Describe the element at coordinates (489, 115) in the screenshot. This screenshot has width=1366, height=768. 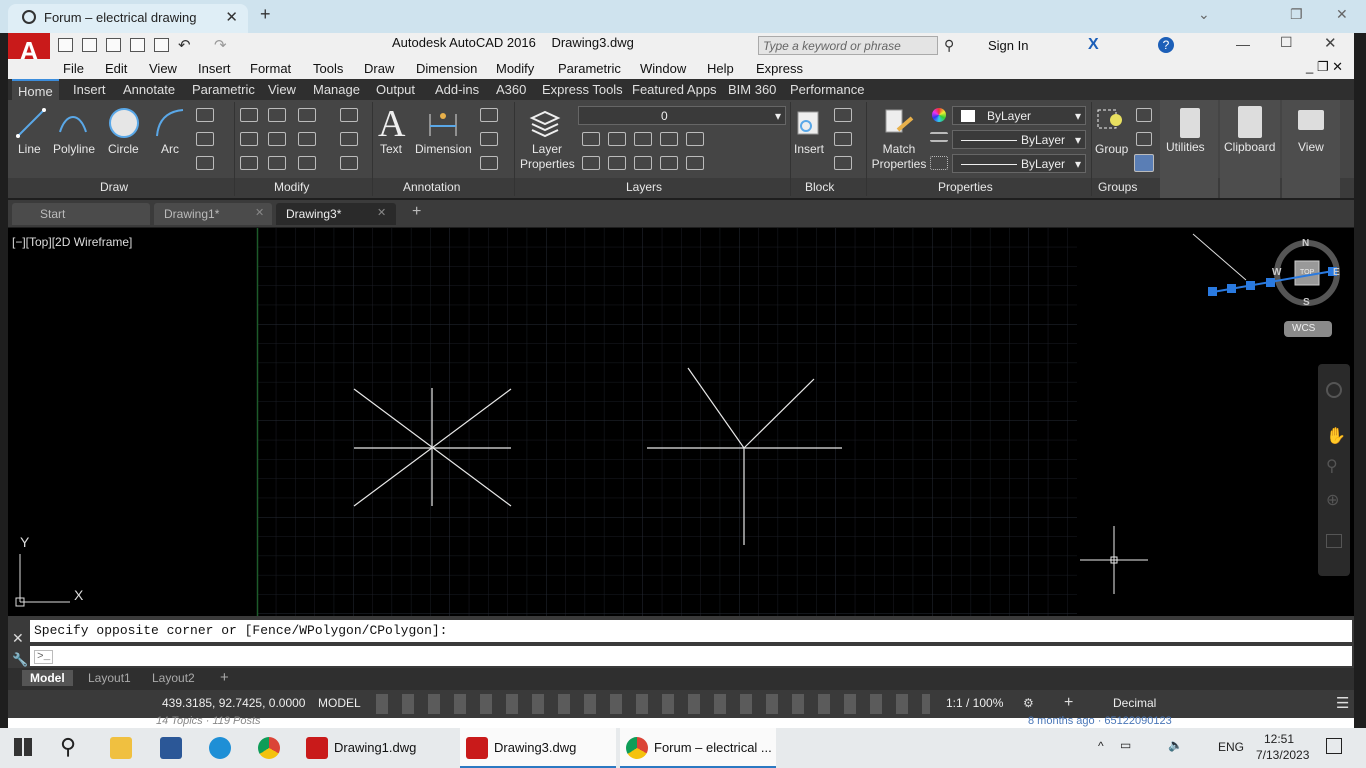
I see `linear-dim-icon` at that location.